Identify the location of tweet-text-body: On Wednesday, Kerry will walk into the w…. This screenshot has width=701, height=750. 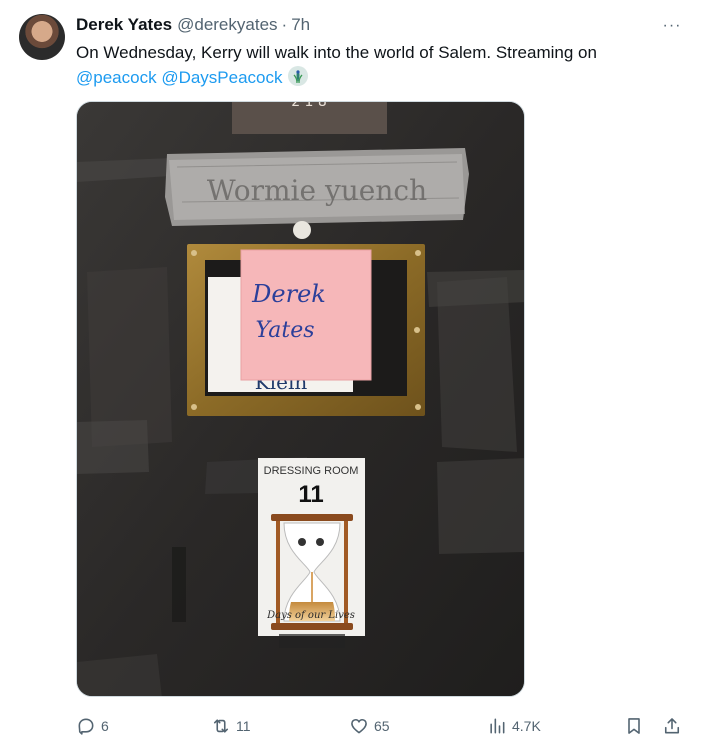
(336, 52).